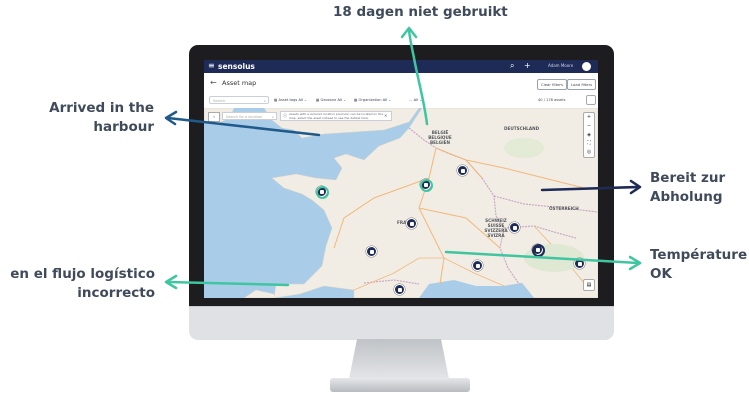  What do you see at coordinates (527, 65) in the screenshot?
I see `plus-icon: +` at bounding box center [527, 65].